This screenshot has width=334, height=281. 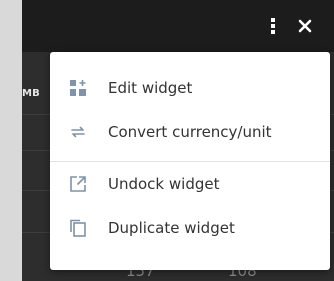 I want to click on convert-arrows-icon, so click(x=78, y=132).